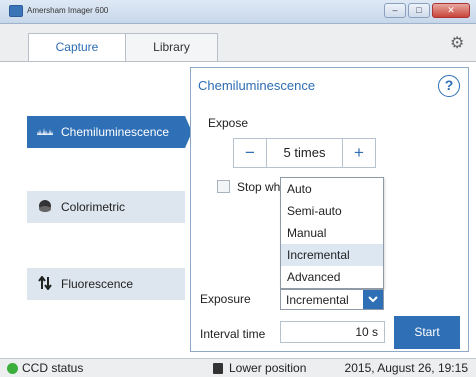  Describe the element at coordinates (406, 368) in the screenshot. I see `date-time: 2015, August 26, 19:15` at that location.